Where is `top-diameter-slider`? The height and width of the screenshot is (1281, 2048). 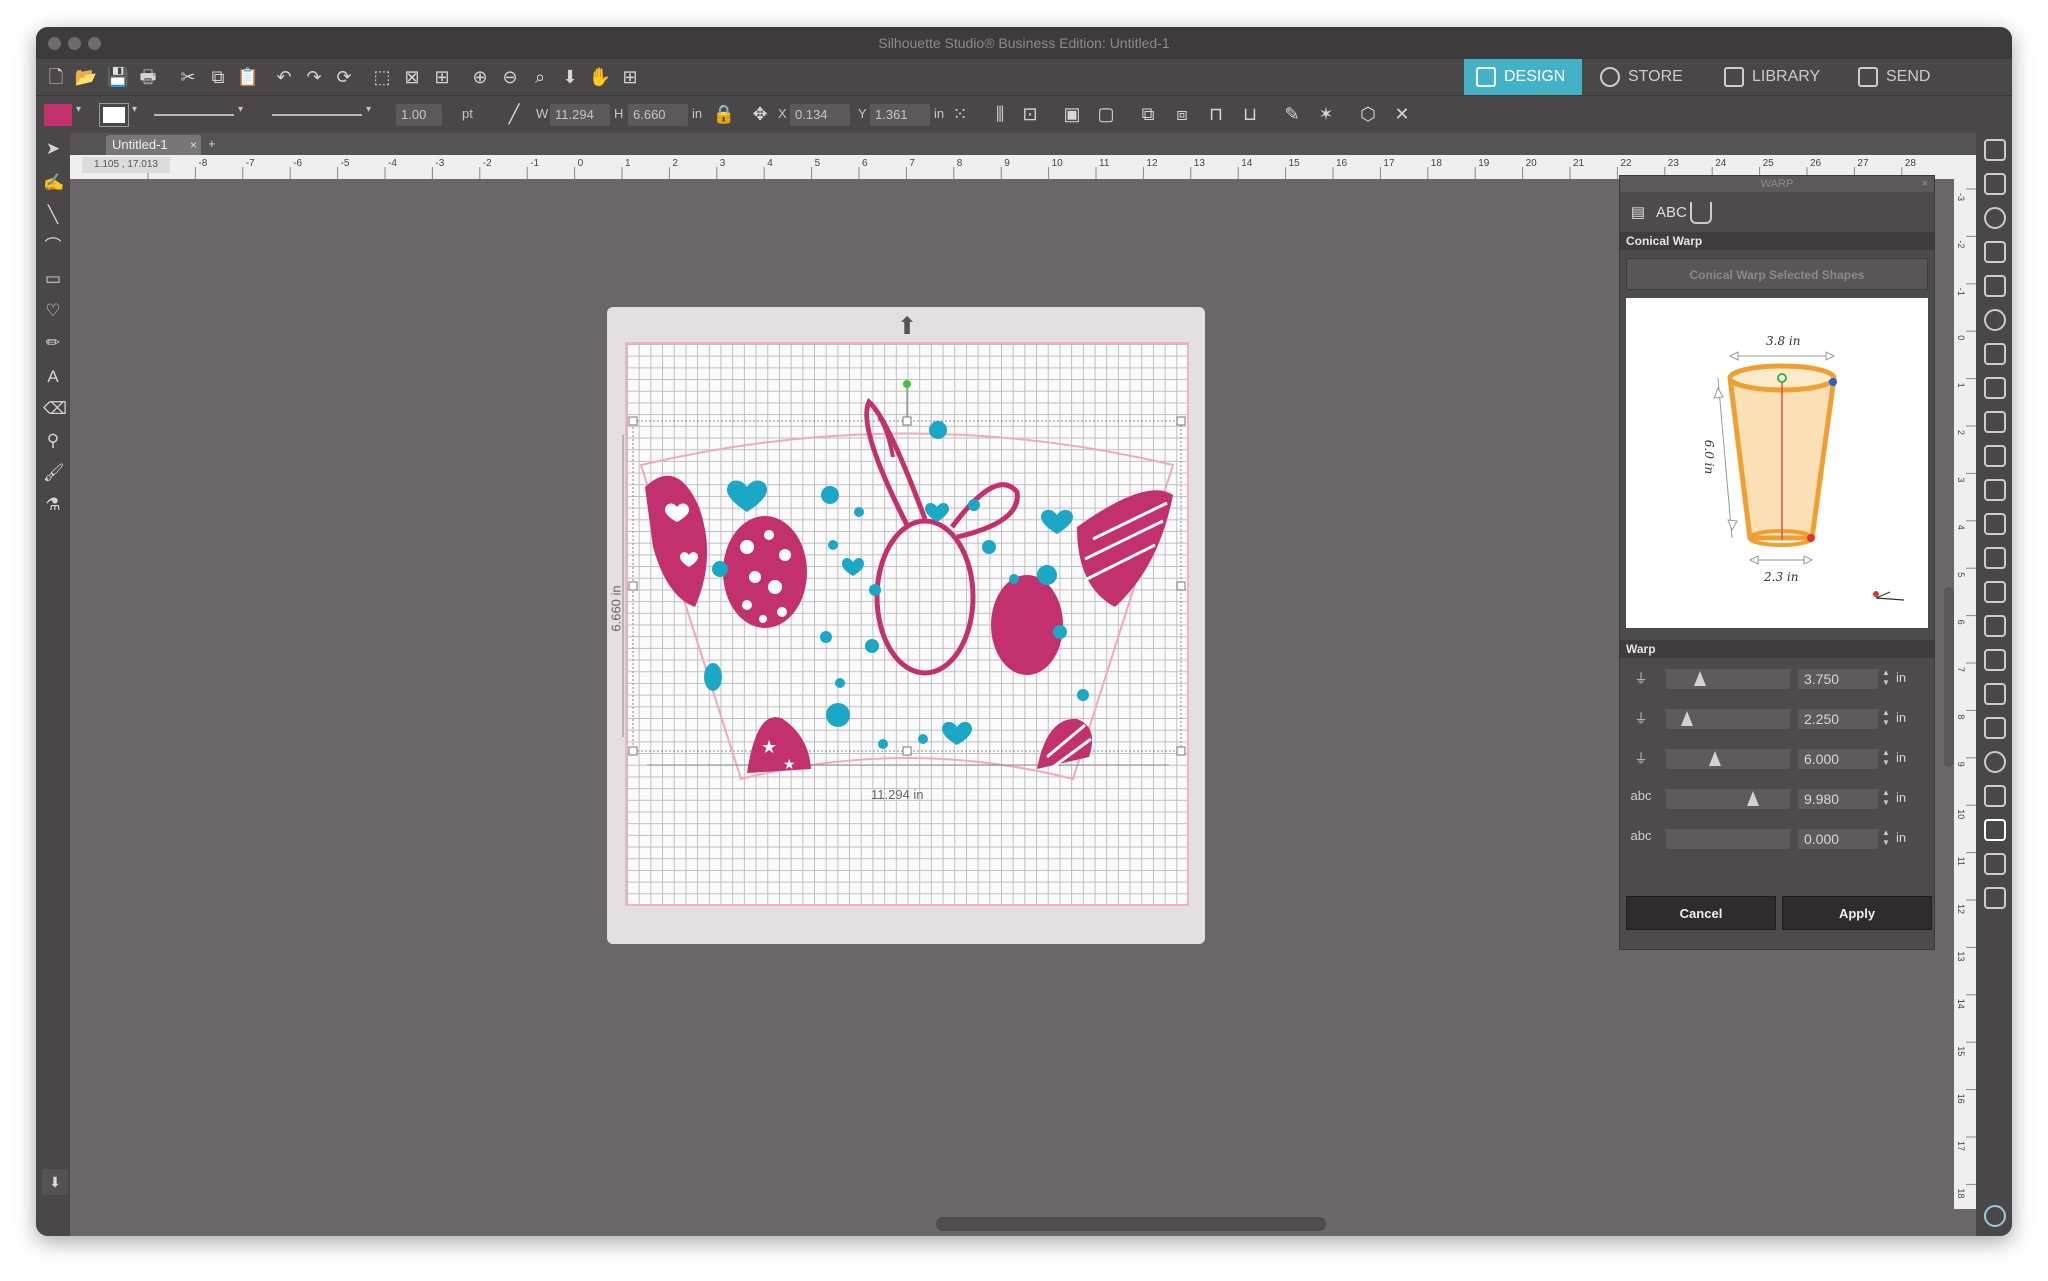 top-diameter-slider is located at coordinates (1728, 679).